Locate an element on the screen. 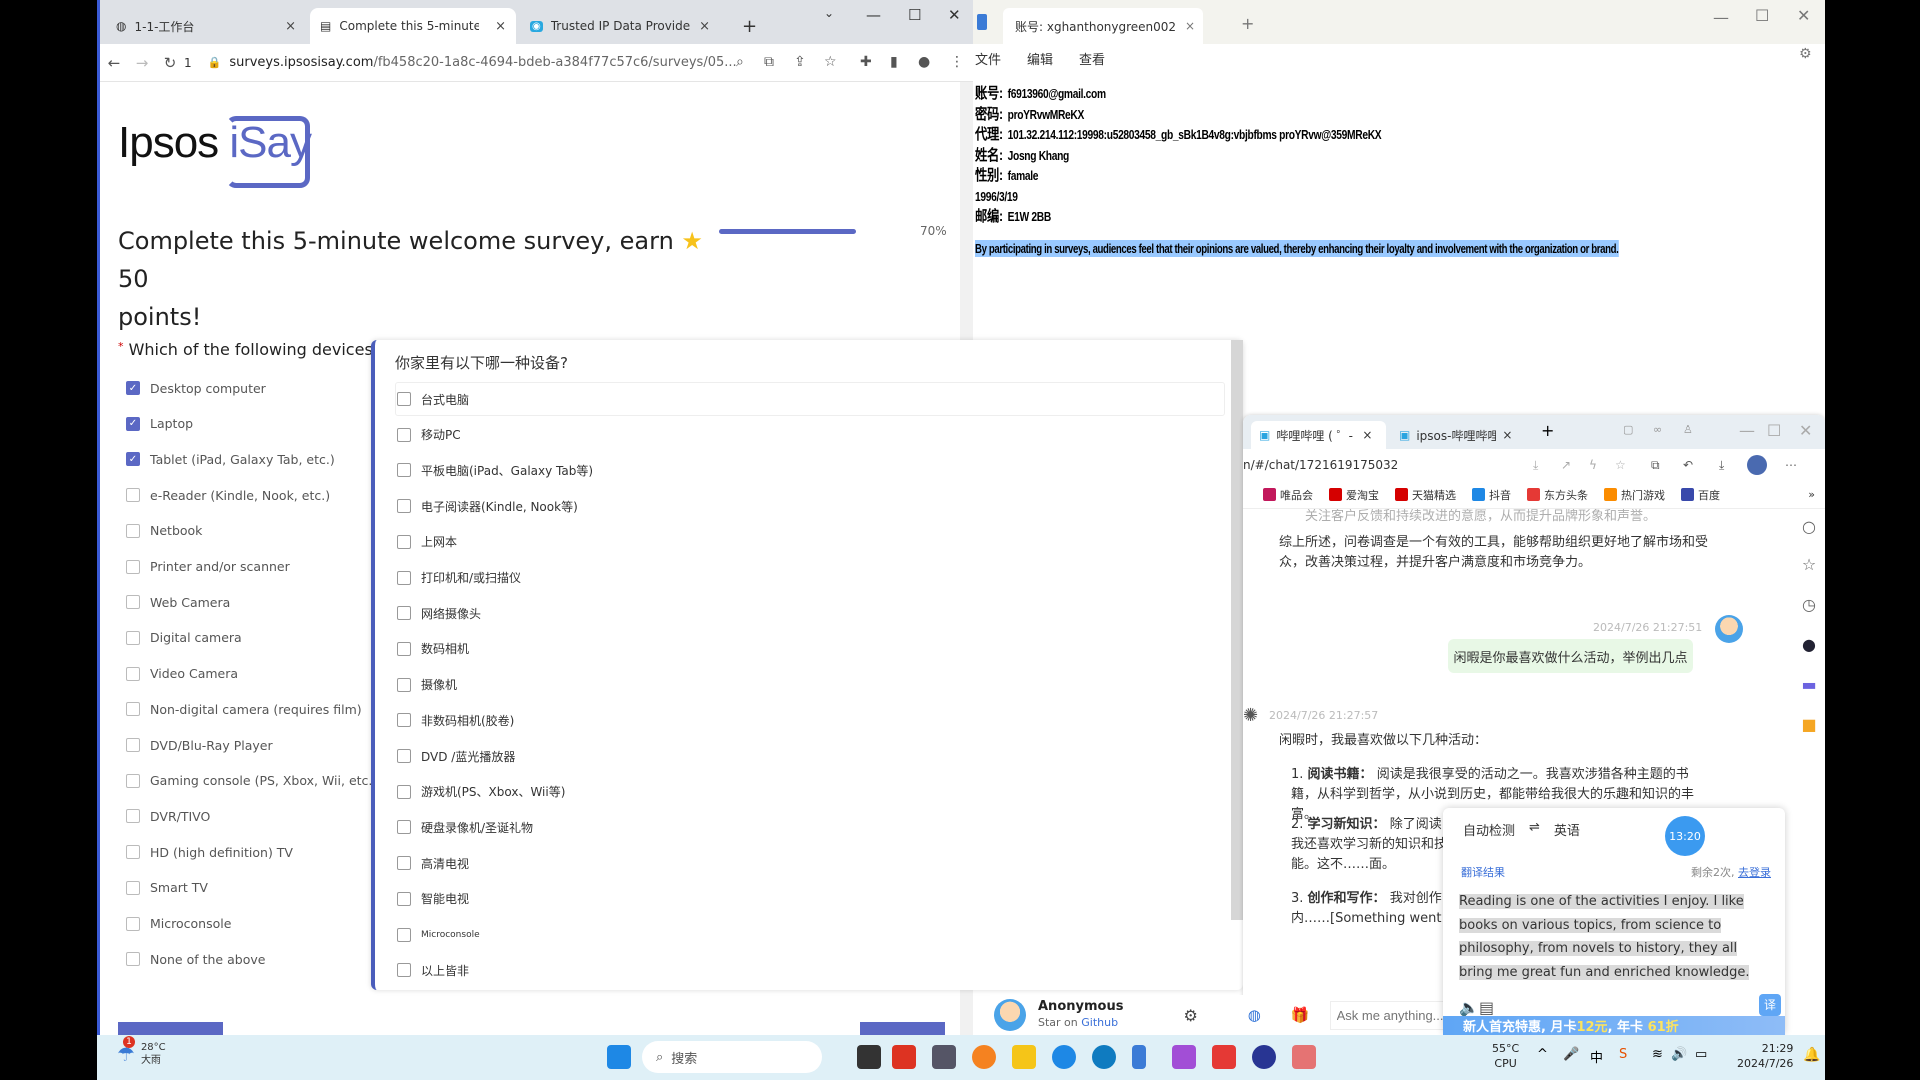 This screenshot has height=1080, width=1920. tab-bilibili: ▣ 哔哩哔哩 ( ゜- ゜)つ × is located at coordinates (1318, 435).